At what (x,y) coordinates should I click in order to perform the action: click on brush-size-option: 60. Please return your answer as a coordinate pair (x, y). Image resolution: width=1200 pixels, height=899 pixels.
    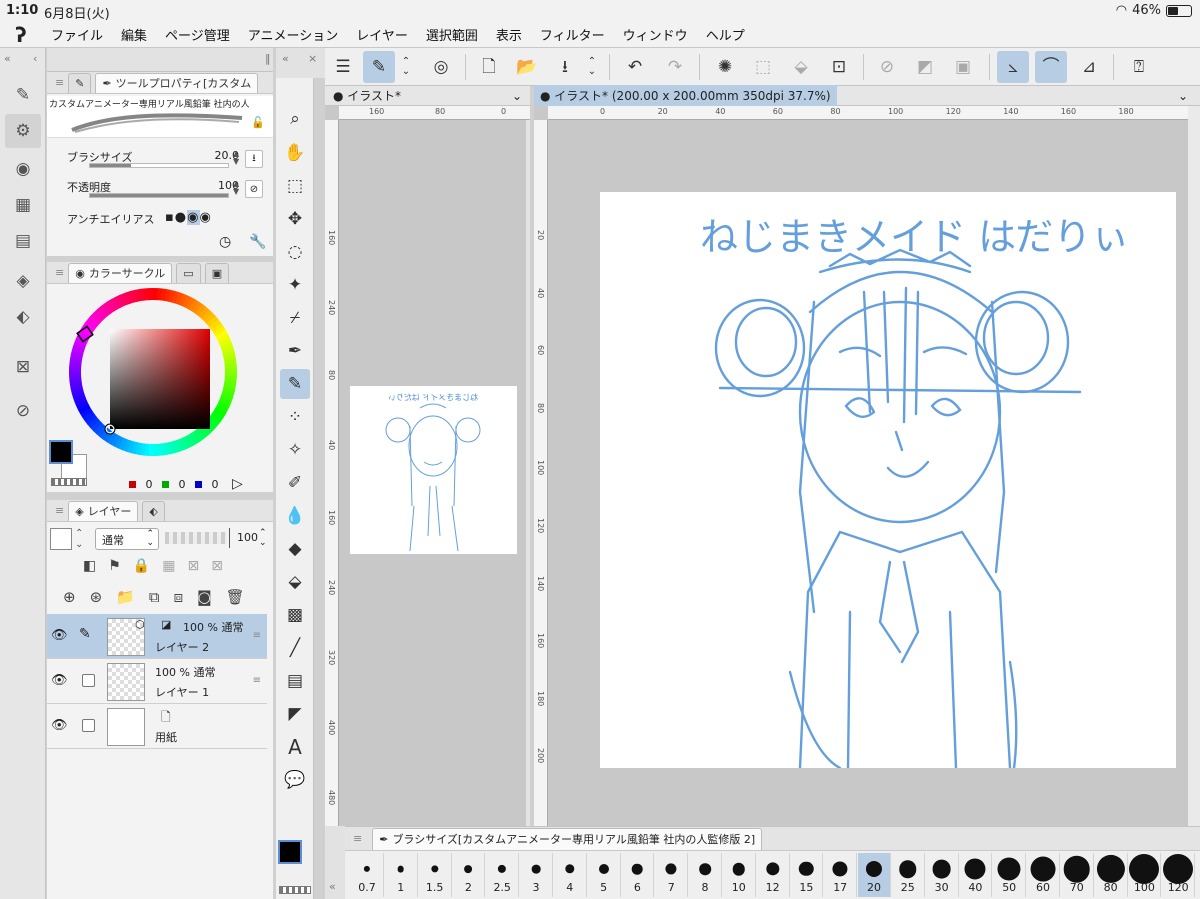
    Looking at the image, I should click on (1043, 875).